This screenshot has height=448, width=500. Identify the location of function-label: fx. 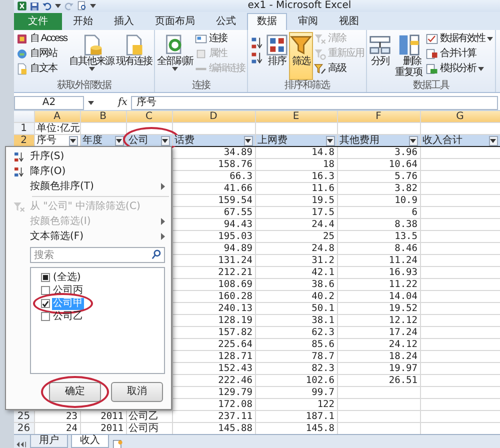
(123, 102).